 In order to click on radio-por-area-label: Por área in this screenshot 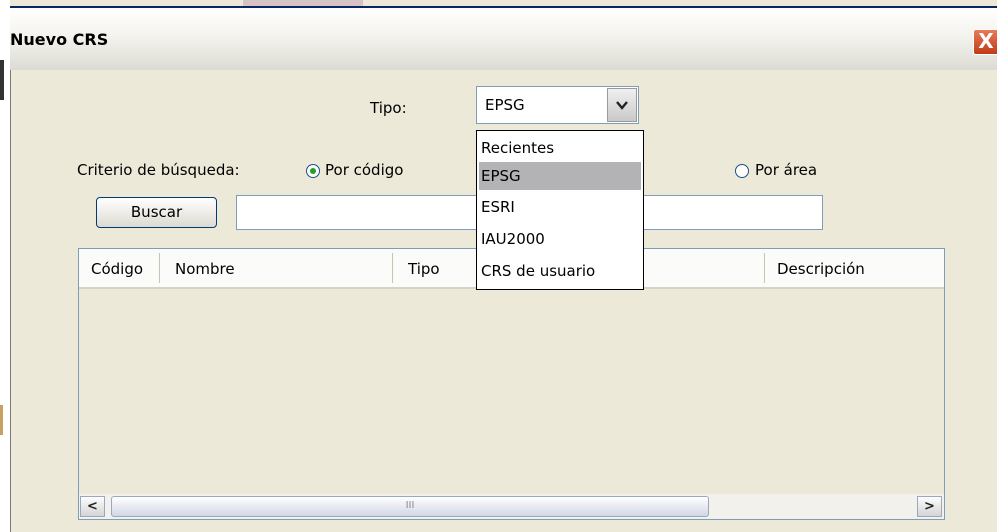, I will do `click(786, 170)`.